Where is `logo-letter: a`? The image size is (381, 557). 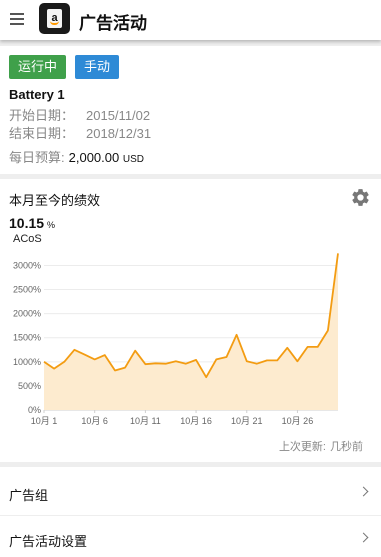
logo-letter: a is located at coordinates (54, 18).